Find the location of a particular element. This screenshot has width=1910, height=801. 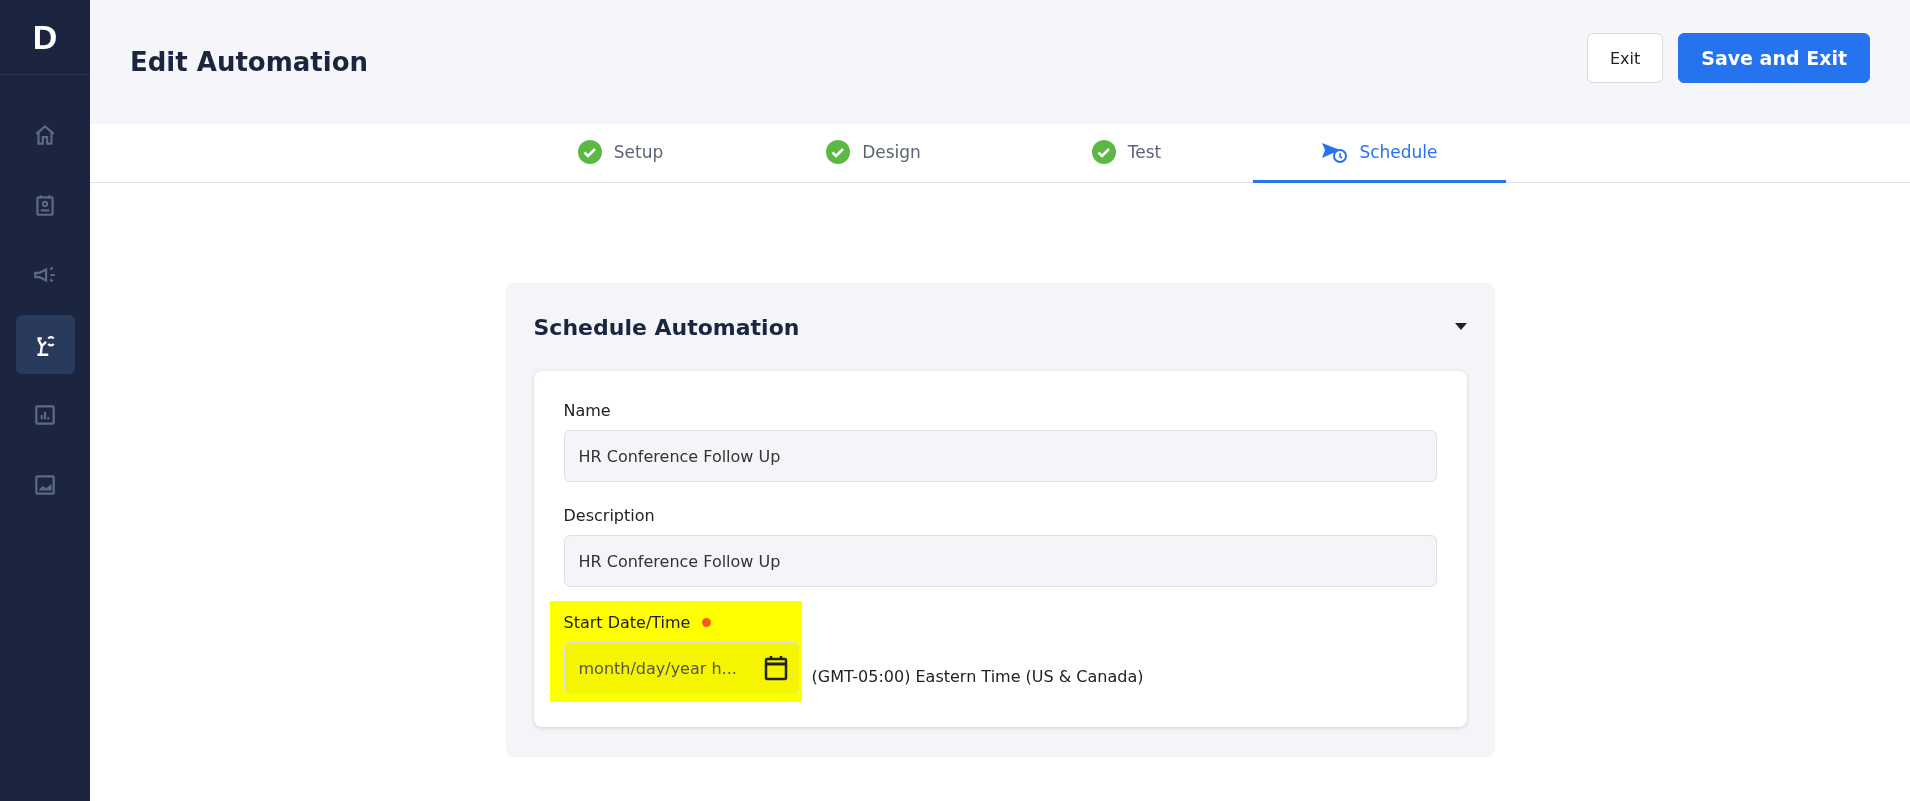

field-label: Name is located at coordinates (587, 410).